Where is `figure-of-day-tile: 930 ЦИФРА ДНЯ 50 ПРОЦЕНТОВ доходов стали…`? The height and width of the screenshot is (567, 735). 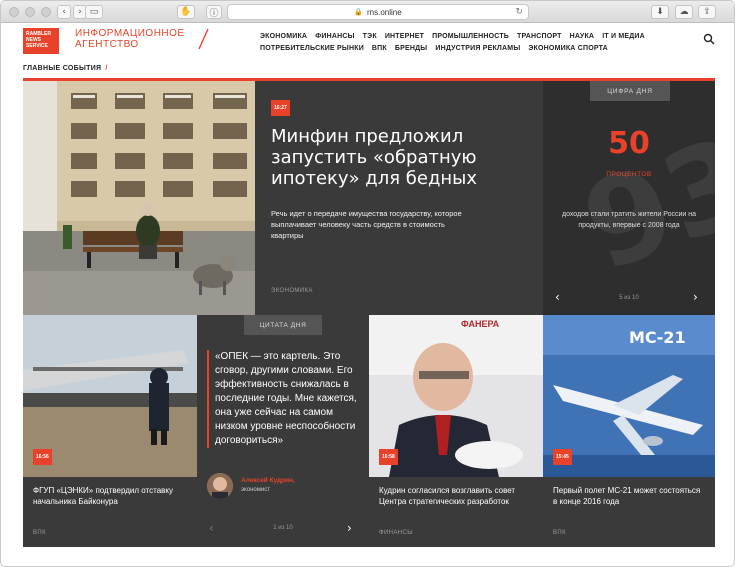 figure-of-day-tile: 930 ЦИФРА ДНЯ 50 ПРОЦЕНТОВ доходов стали… is located at coordinates (629, 198).